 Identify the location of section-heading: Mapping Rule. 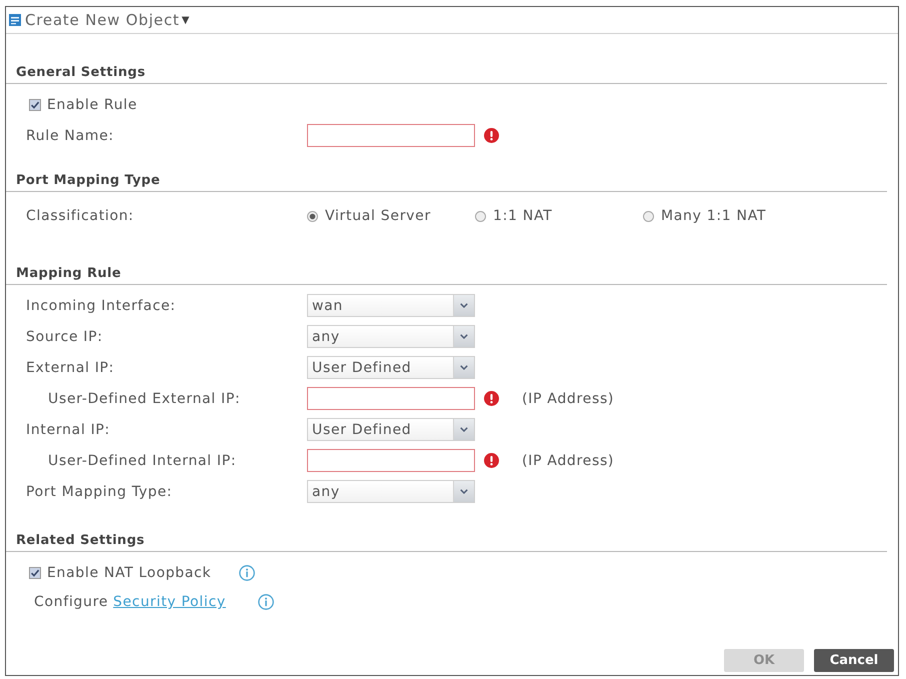
(69, 273).